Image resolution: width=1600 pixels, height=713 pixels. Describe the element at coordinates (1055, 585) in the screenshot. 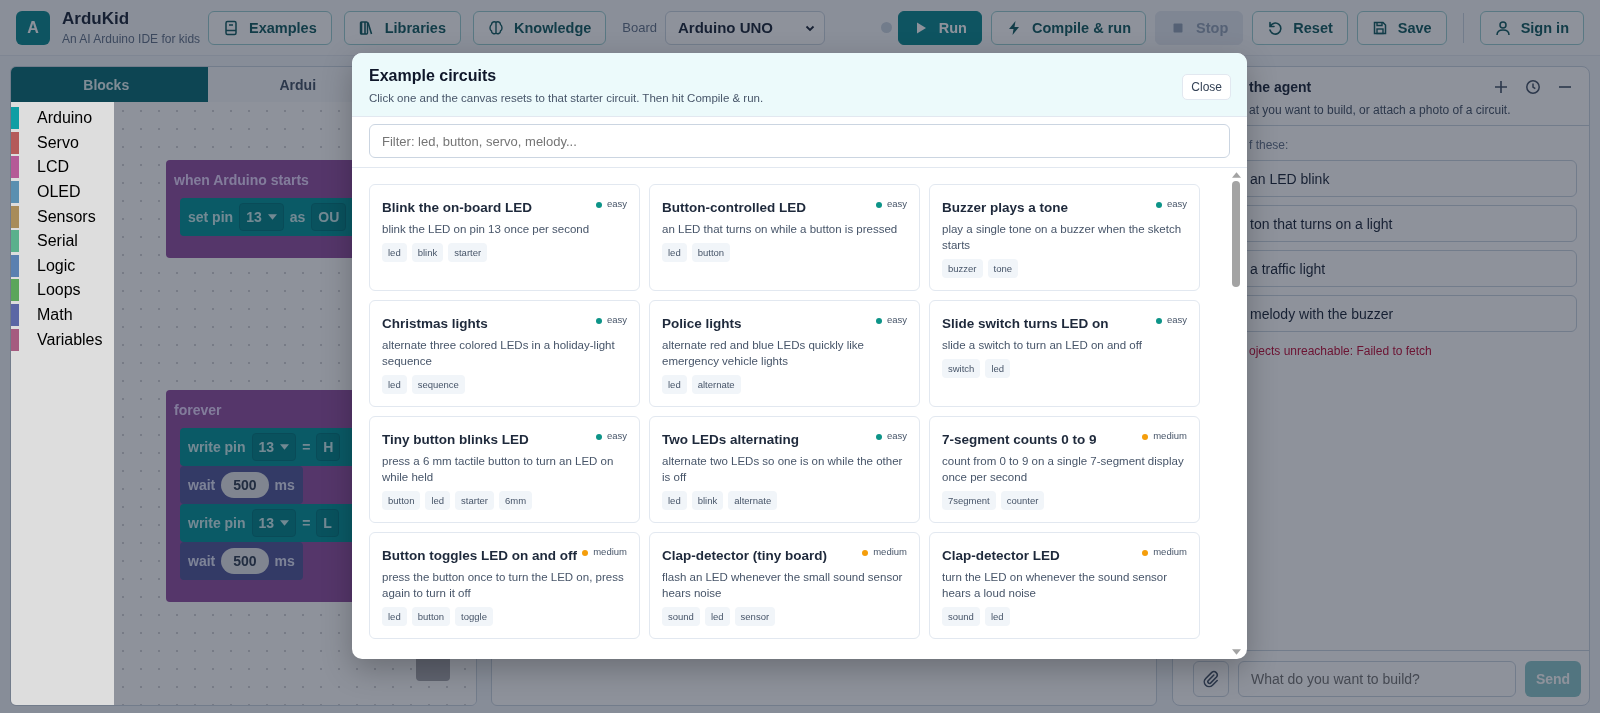

I see `example-description: turn the LED on whenever the sound sensor hears a loud noise` at that location.